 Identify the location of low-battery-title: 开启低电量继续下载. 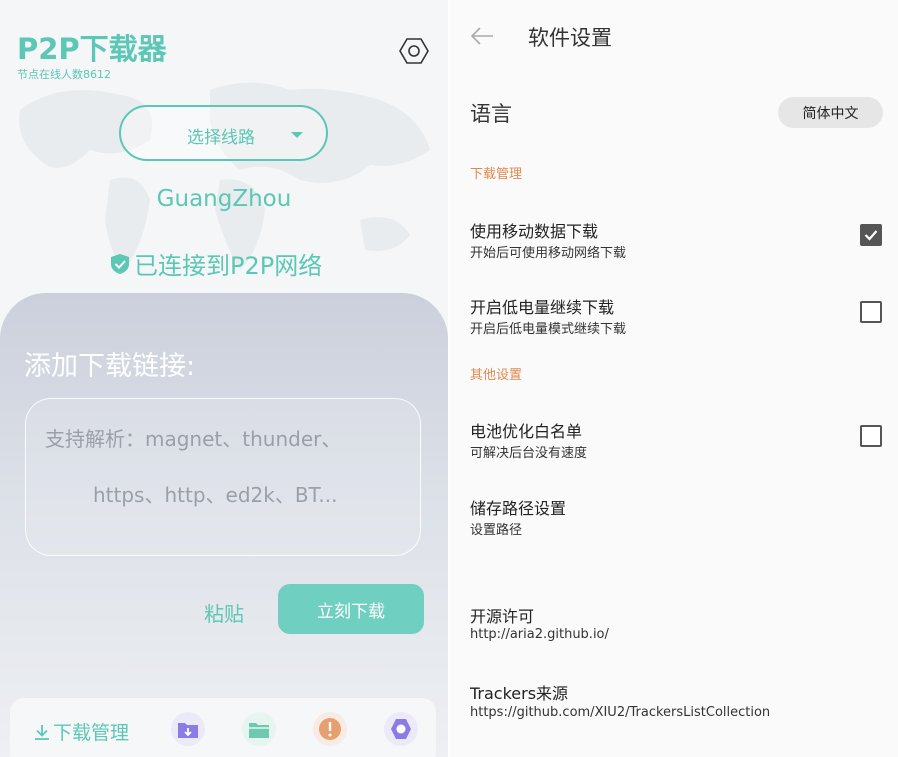
(542, 307).